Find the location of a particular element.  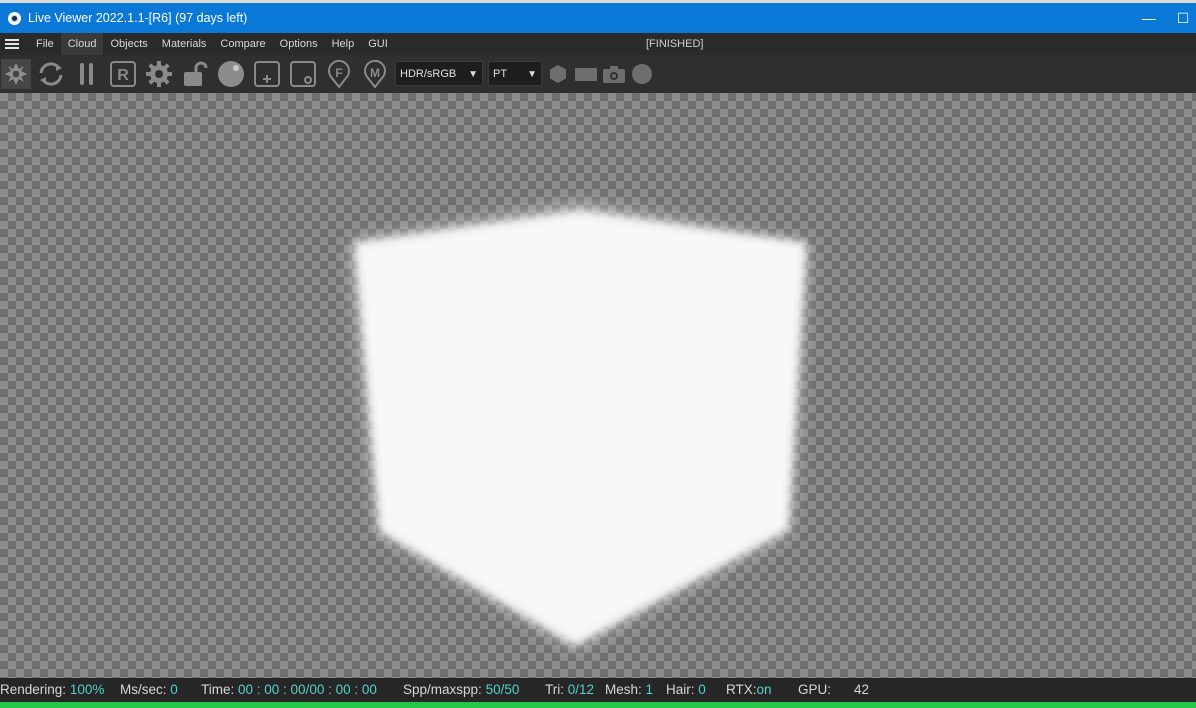

menu-compare: Compare is located at coordinates (242, 44).